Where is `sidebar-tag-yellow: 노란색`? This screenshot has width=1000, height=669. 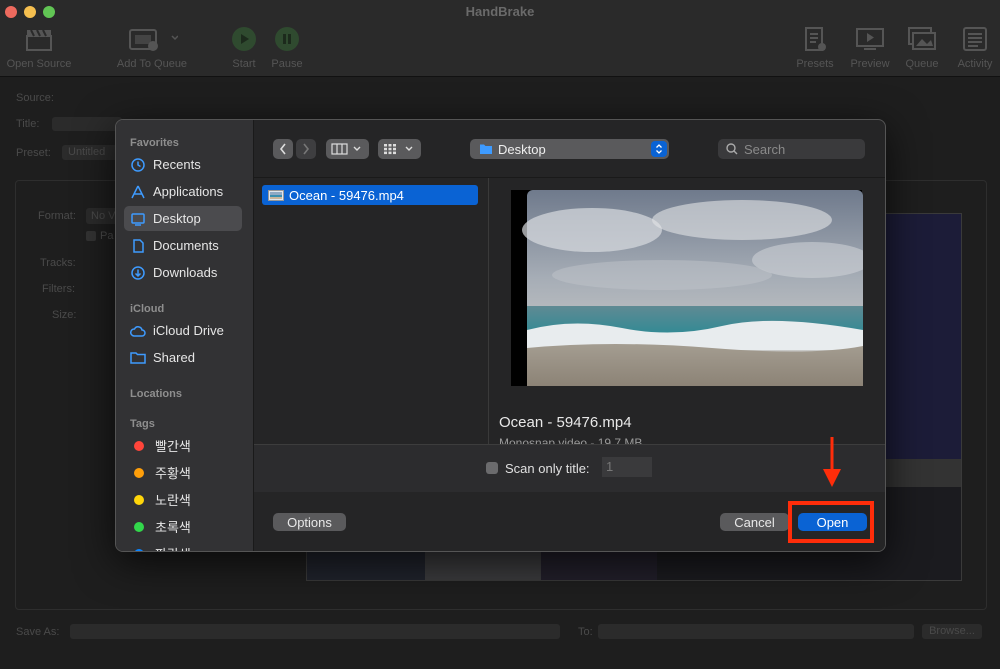
sidebar-tag-yellow: 노란색 is located at coordinates (183, 499).